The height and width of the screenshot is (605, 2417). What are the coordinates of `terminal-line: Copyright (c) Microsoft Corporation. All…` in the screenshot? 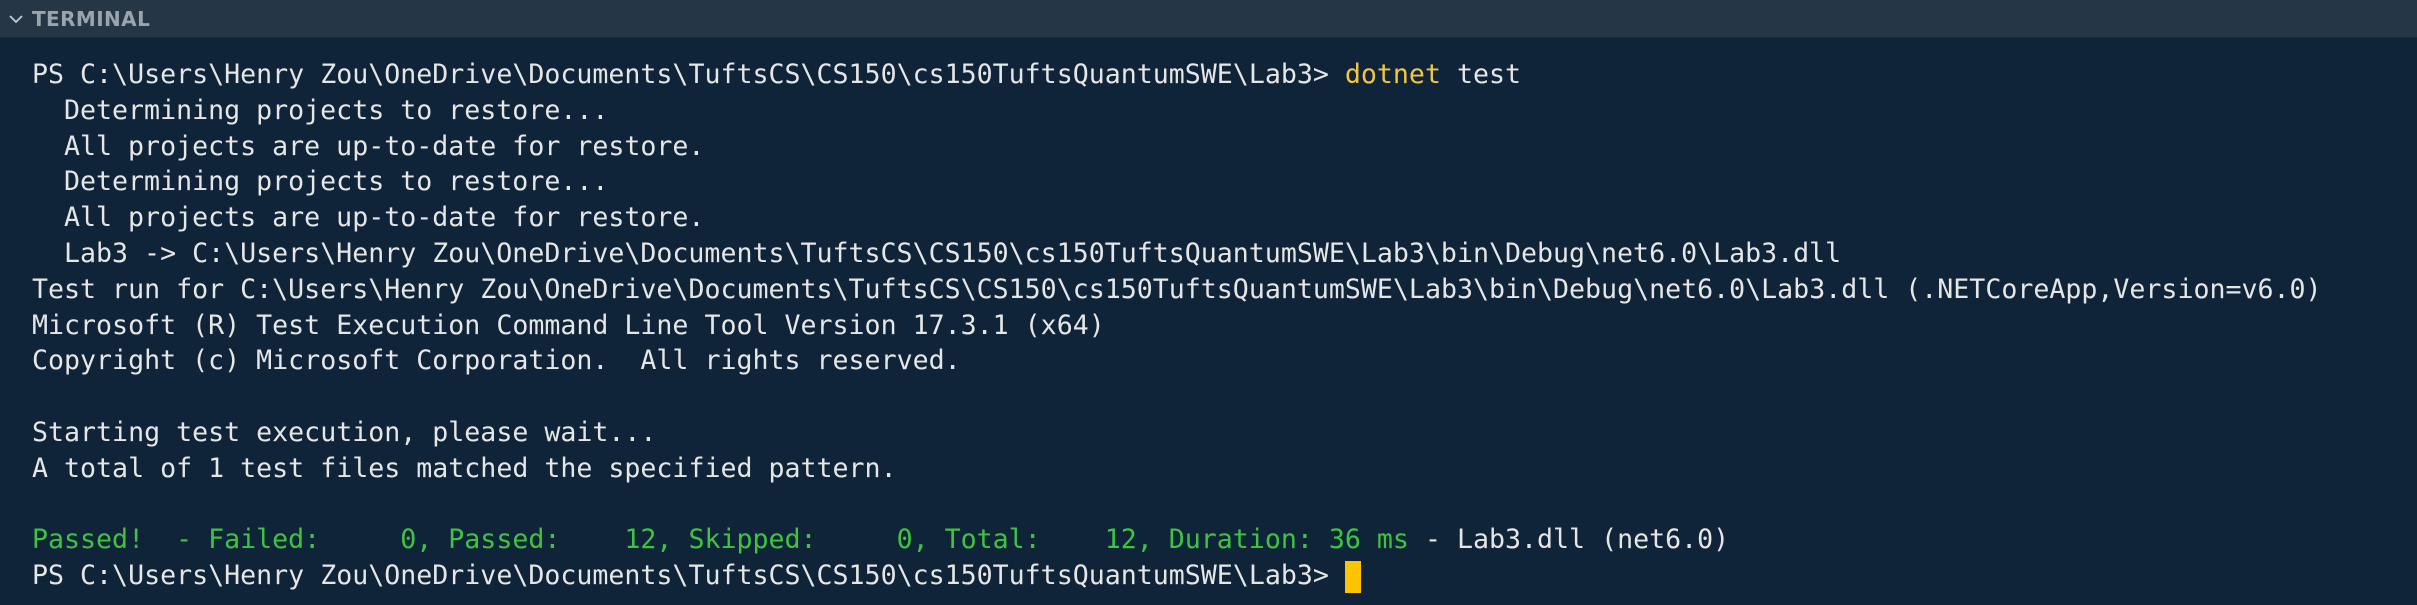 It's located at (496, 361).